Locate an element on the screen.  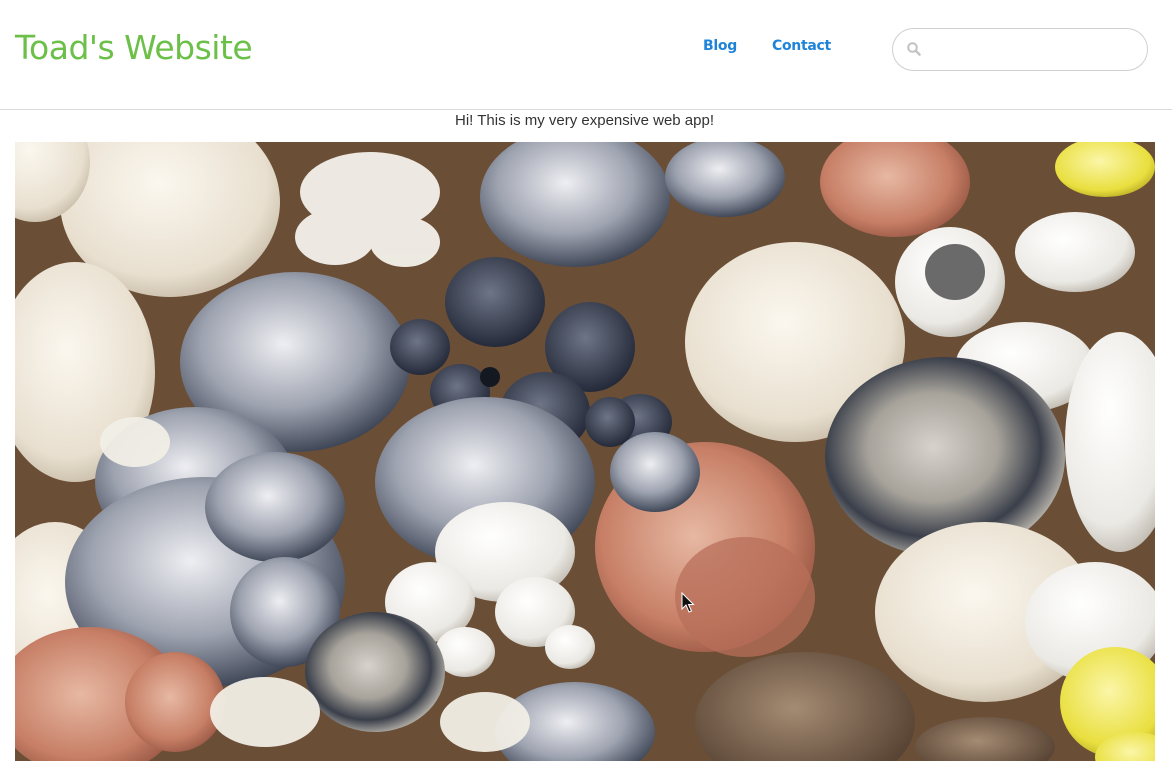
tagline: Hi! This is my very expensive web app! is located at coordinates (584, 120).